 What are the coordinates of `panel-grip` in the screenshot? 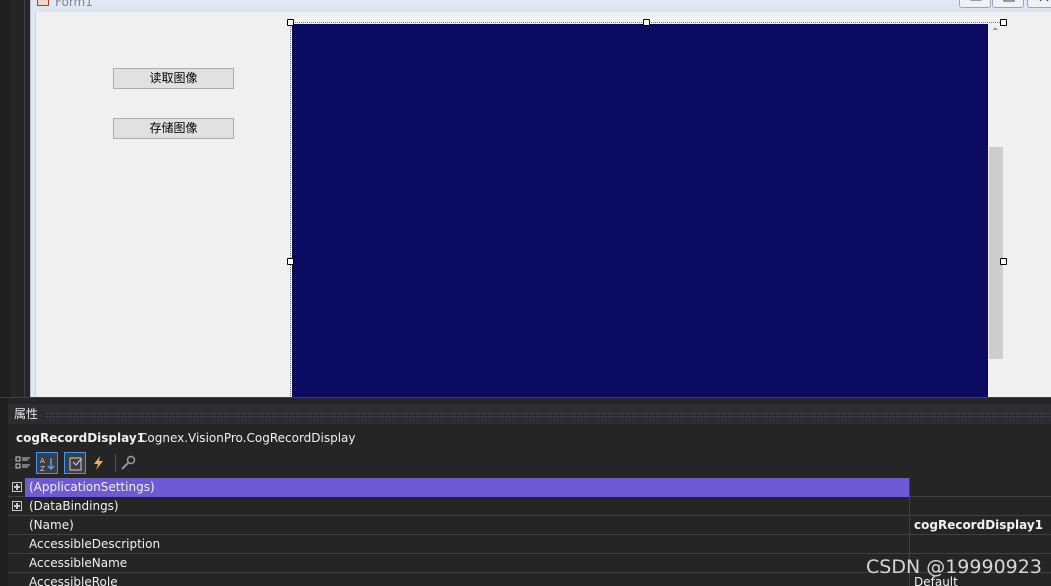 It's located at (548, 414).